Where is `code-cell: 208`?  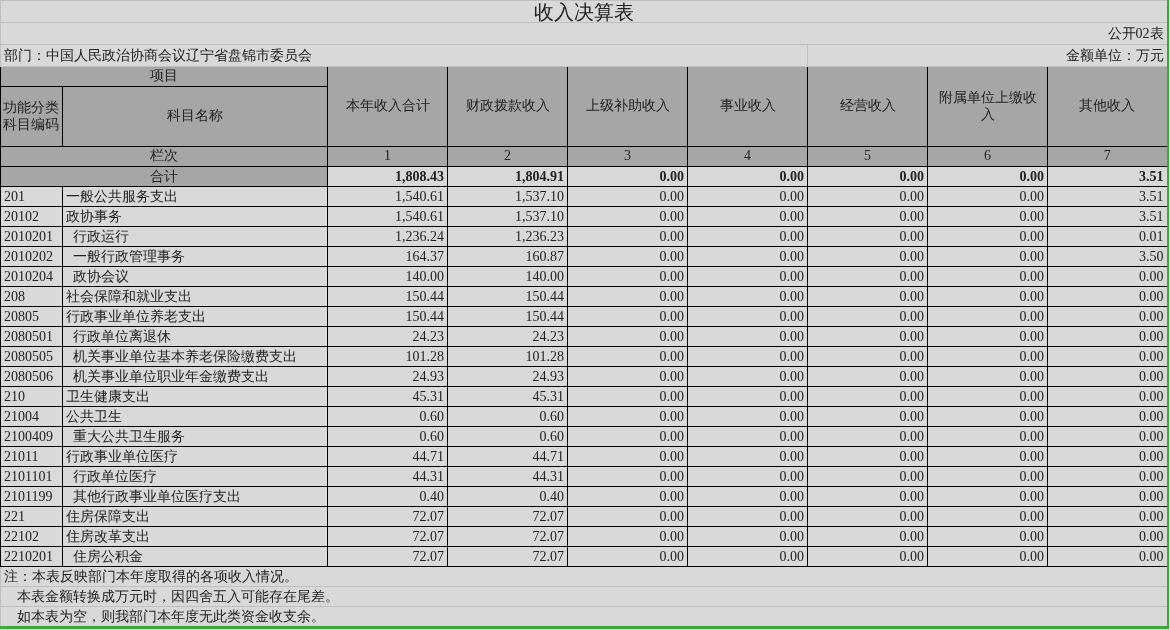
code-cell: 208 is located at coordinates (31, 296).